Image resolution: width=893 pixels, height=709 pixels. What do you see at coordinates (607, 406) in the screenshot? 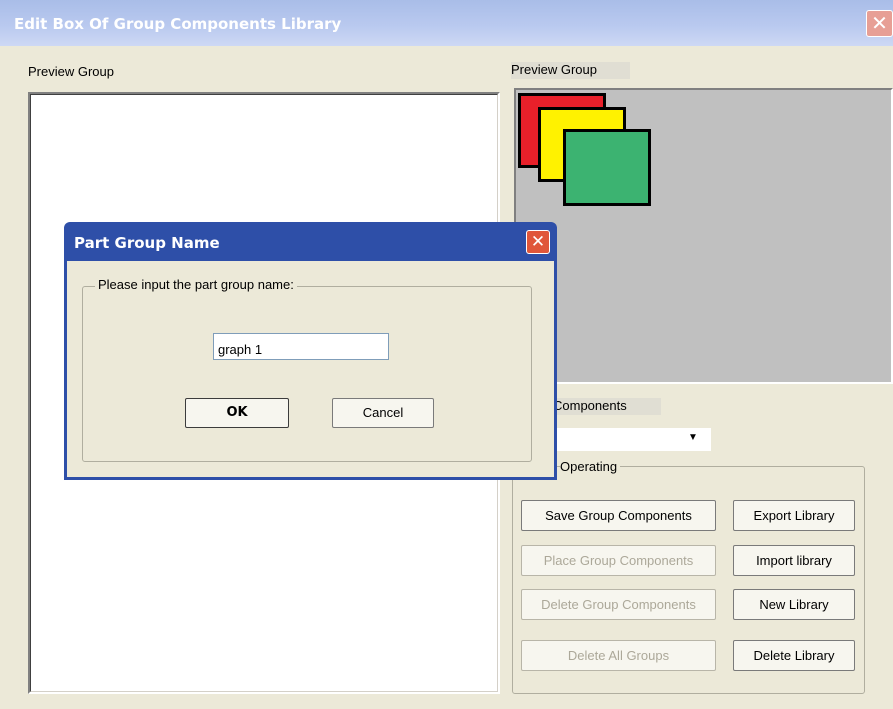
I see `components-label: Components` at bounding box center [607, 406].